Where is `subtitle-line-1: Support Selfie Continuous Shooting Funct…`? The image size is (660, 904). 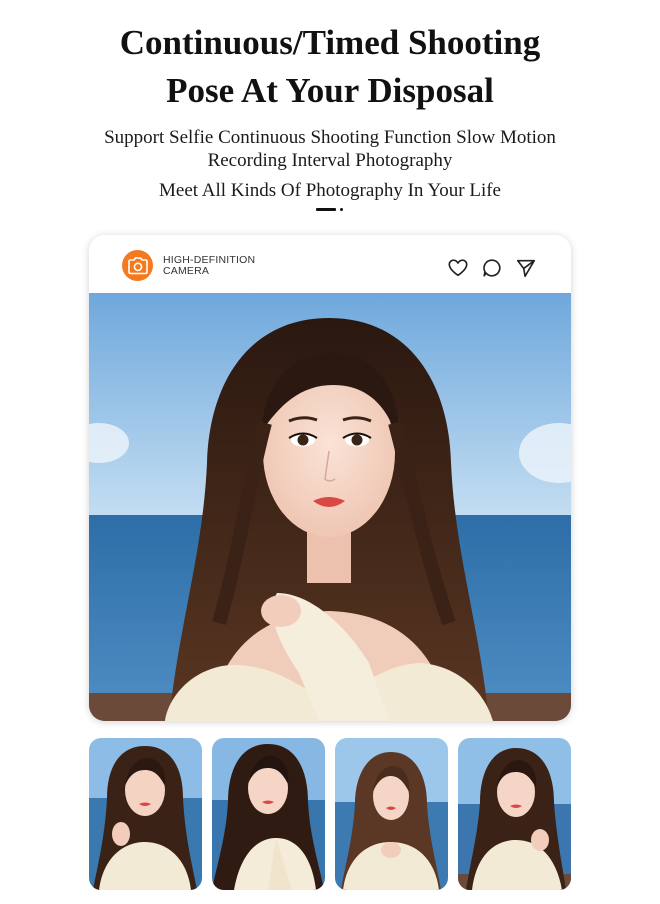 subtitle-line-1: Support Selfie Continuous Shooting Funct… is located at coordinates (330, 137).